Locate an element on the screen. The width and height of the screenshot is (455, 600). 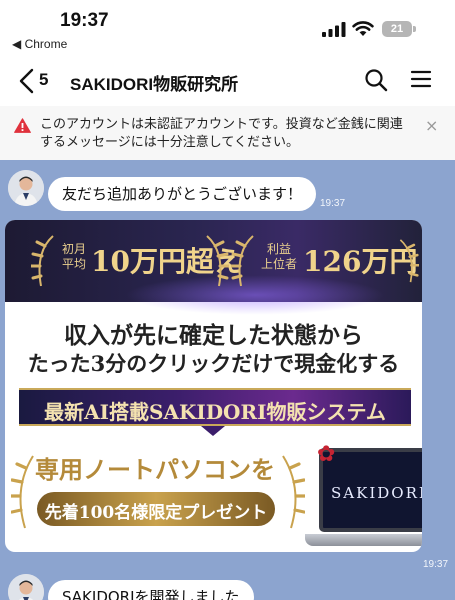
promo-headline-1: 収入が先に確定した状態から is located at coordinates (213, 335).